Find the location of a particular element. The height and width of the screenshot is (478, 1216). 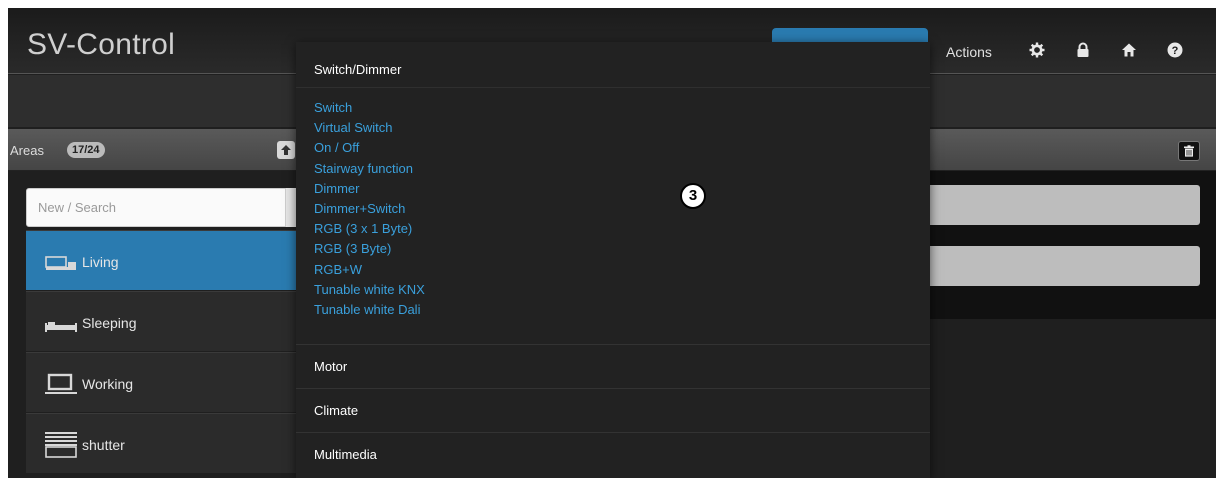

dropdown-section-motor: Motor is located at coordinates (613, 366).